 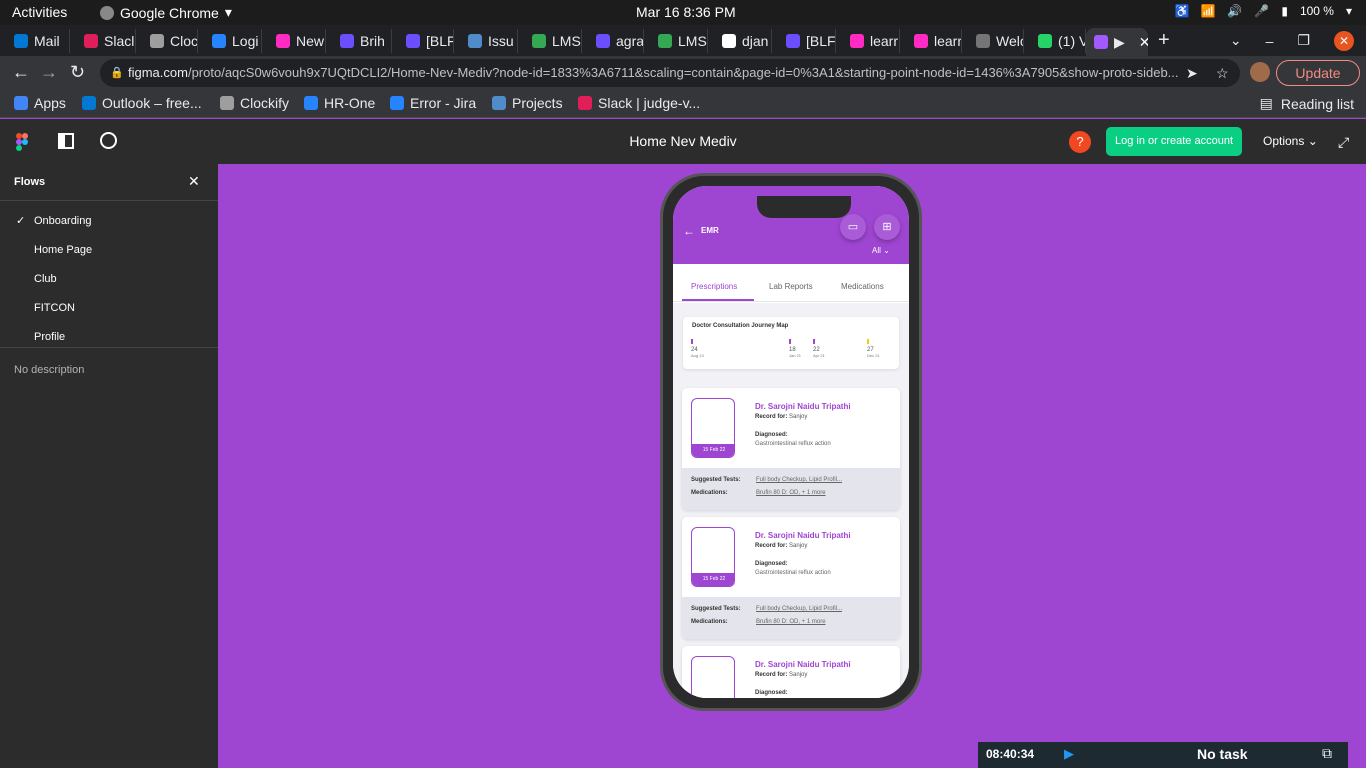 I want to click on system-tray: ♿ 📶 🔊 🎤 ▮ 100 % ▾, so click(x=1263, y=11).